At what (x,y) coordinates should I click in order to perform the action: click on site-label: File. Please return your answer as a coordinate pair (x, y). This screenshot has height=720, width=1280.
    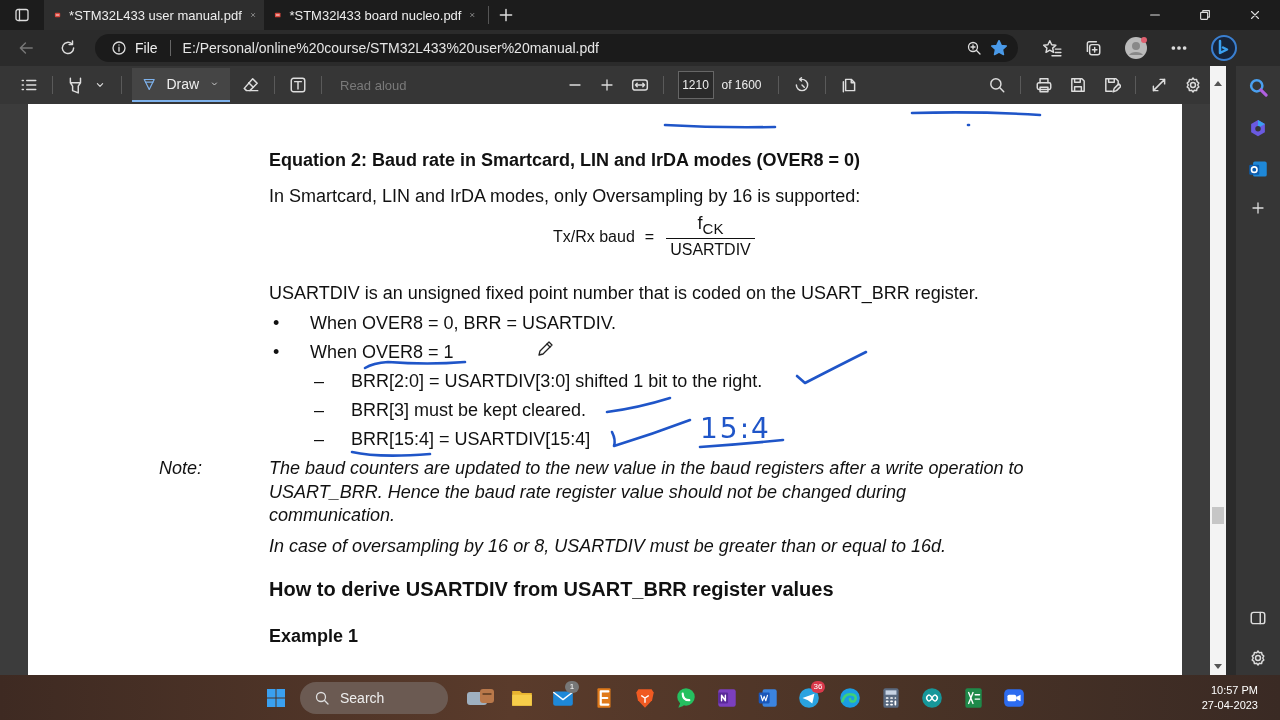
    Looking at the image, I should click on (146, 48).